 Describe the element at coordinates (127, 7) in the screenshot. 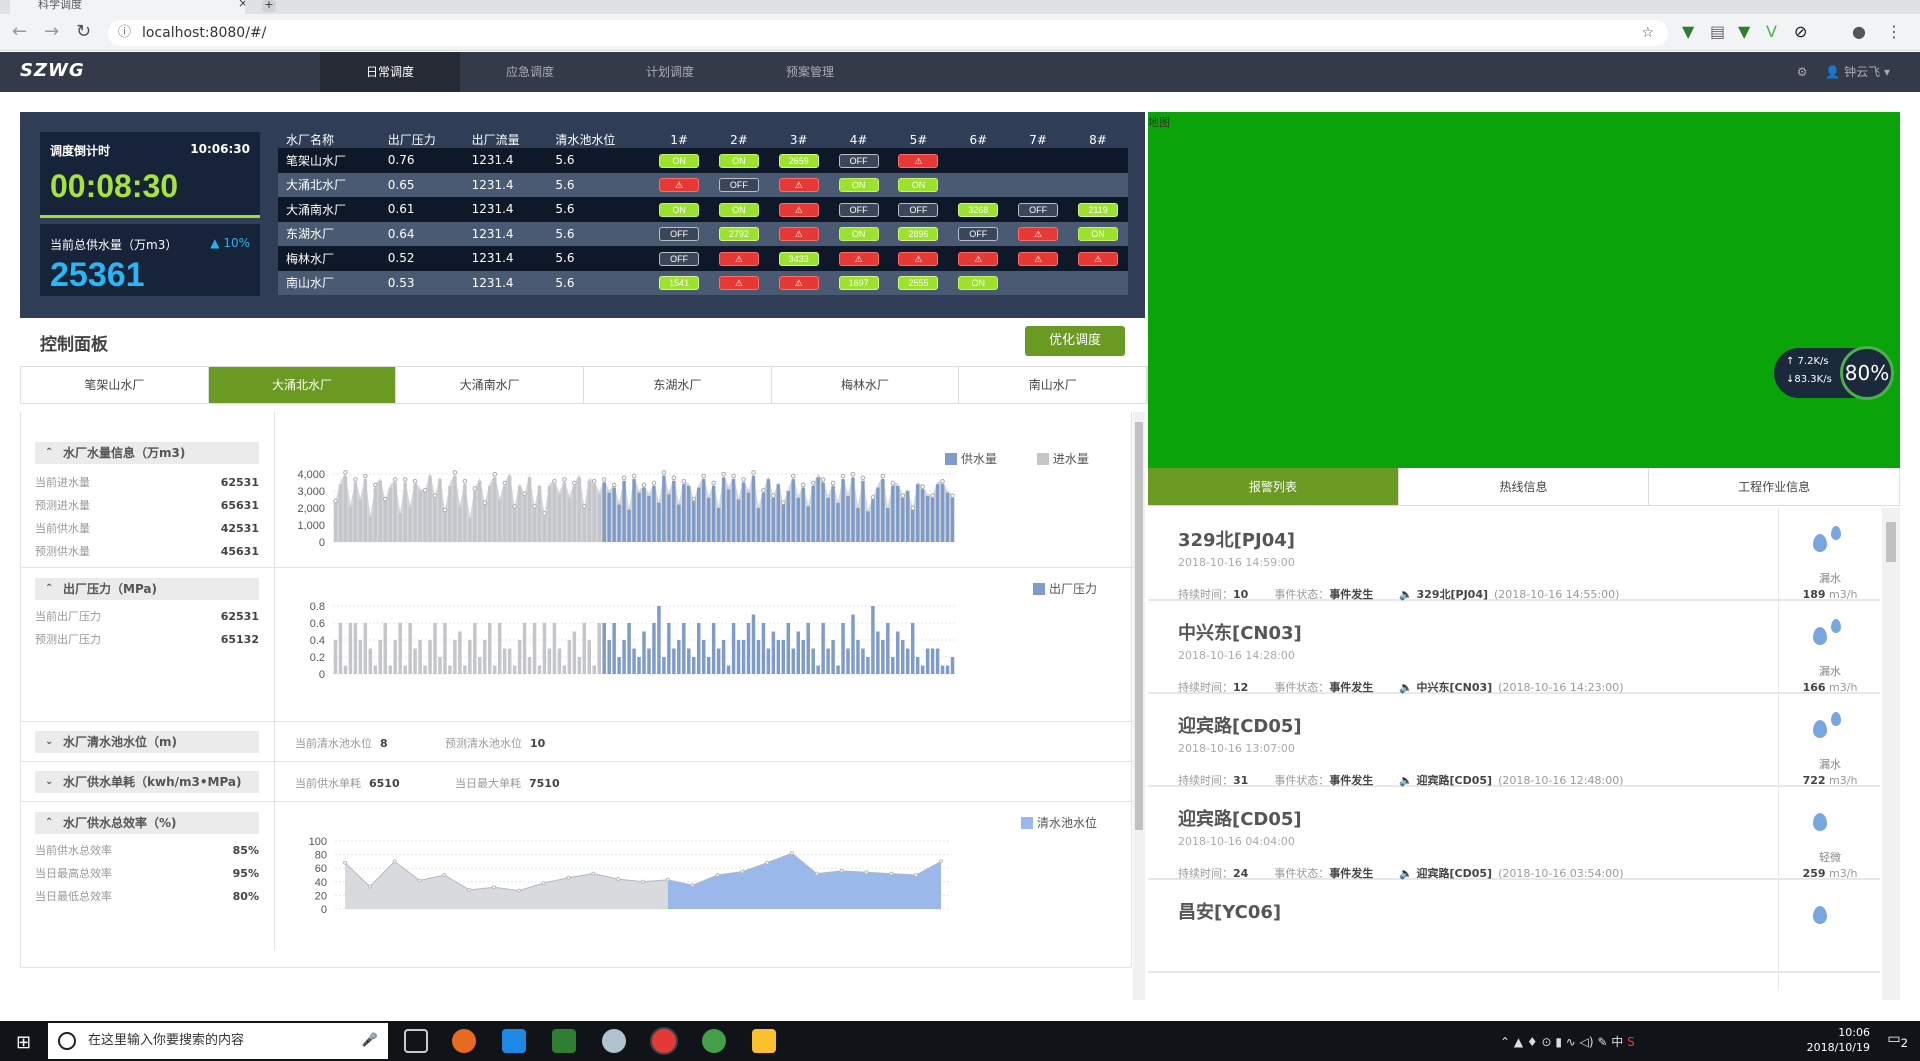

I see `browser-tab: 科学调度 ×` at that location.